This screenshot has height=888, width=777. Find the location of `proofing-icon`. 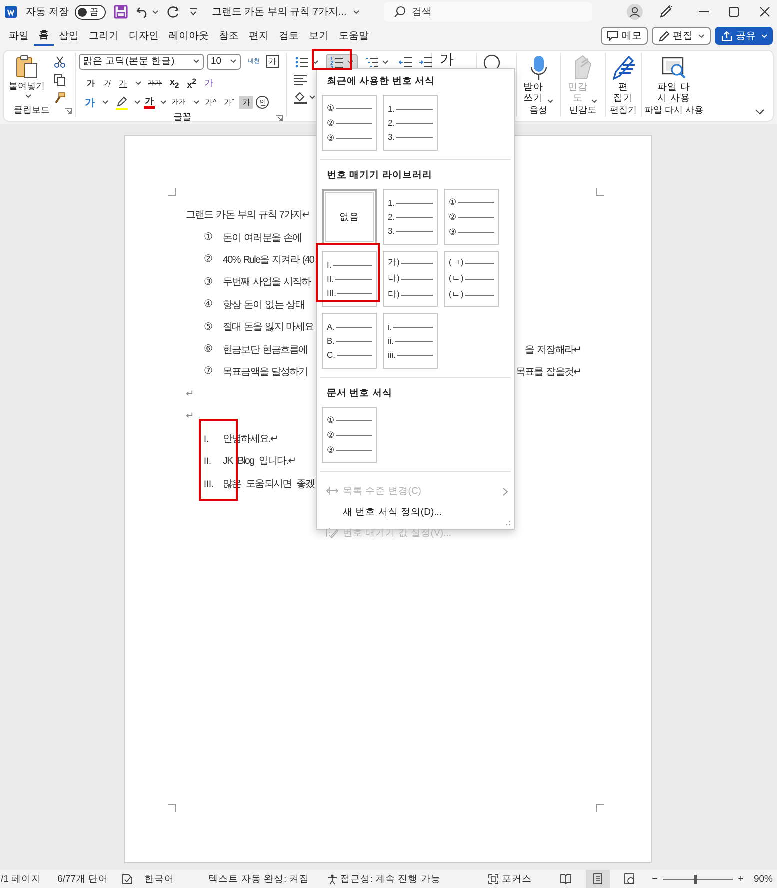

proofing-icon is located at coordinates (127, 879).